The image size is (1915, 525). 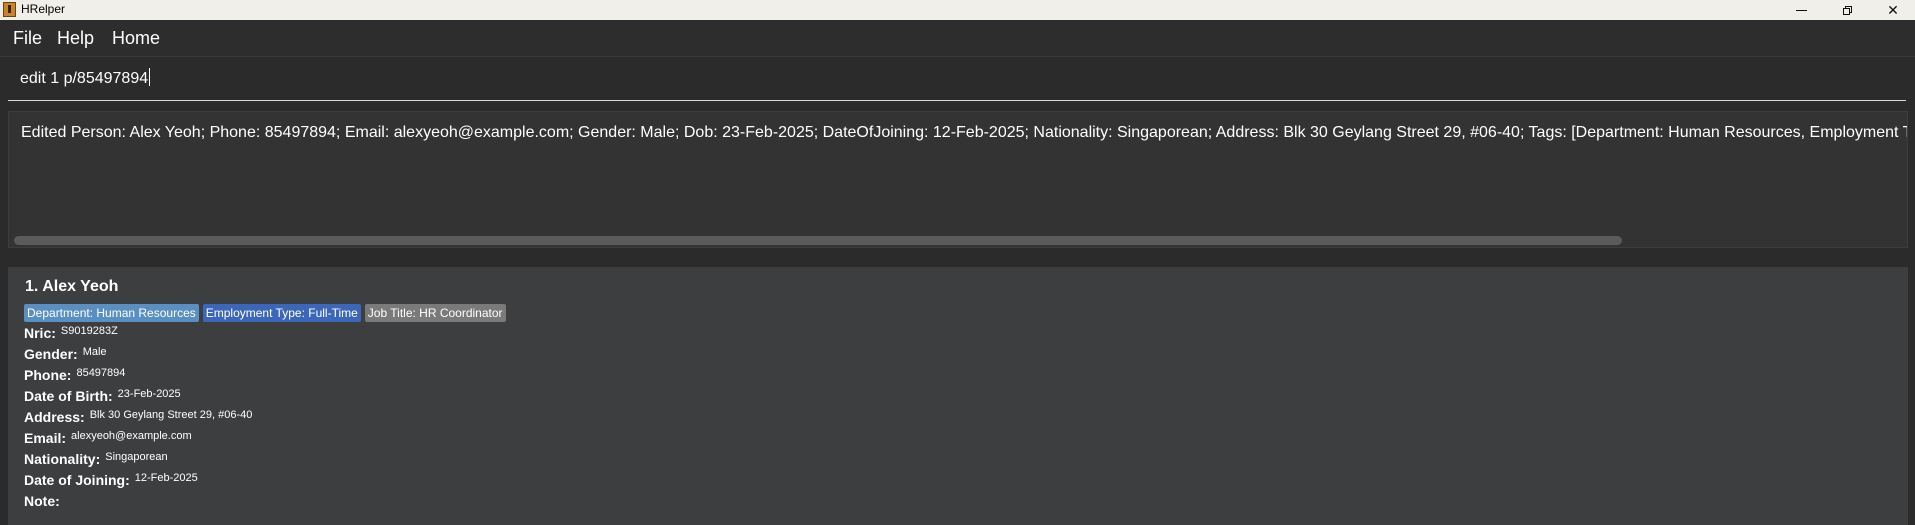 I want to click on nationality-label: Nationality:, so click(x=62, y=459).